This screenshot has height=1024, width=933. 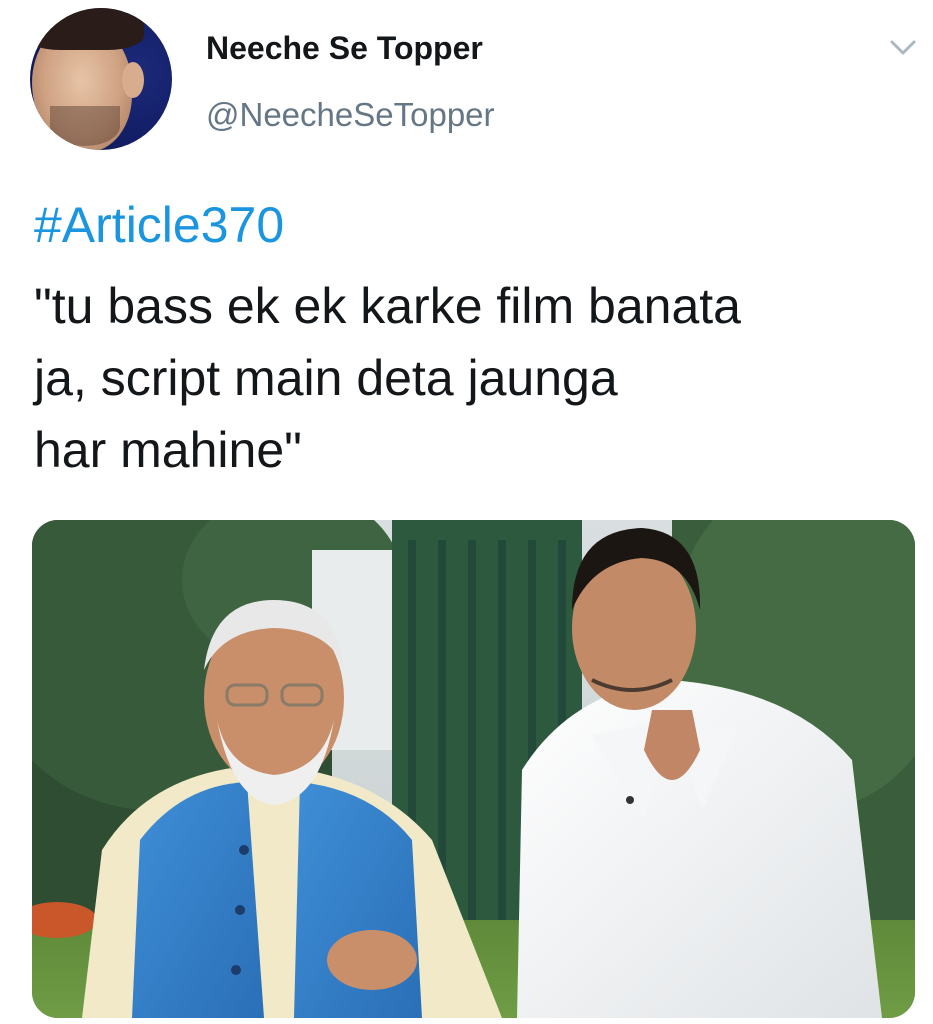 What do you see at coordinates (350, 115) in the screenshot?
I see `author-handle: @NeecheSeTopper` at bounding box center [350, 115].